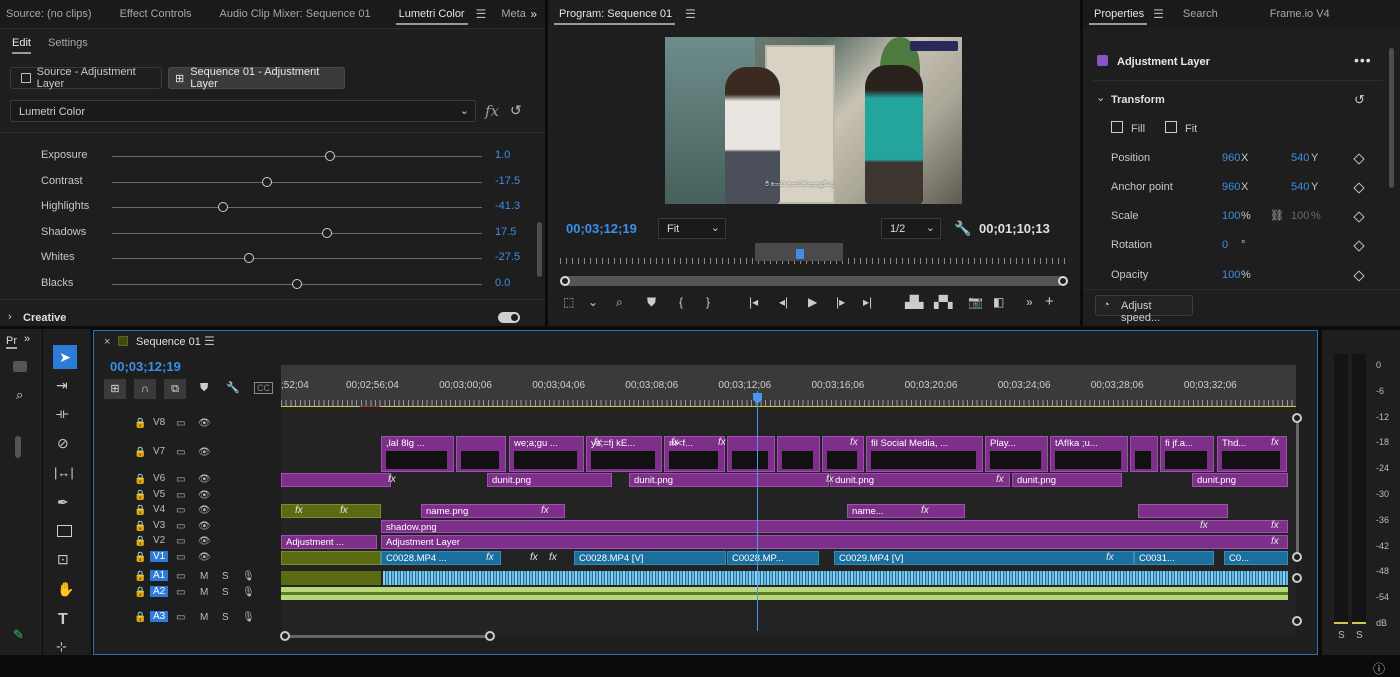 This screenshot has width=1400, height=677. Describe the element at coordinates (1379, 668) in the screenshot. I see `info-icon: ⓘ` at that location.